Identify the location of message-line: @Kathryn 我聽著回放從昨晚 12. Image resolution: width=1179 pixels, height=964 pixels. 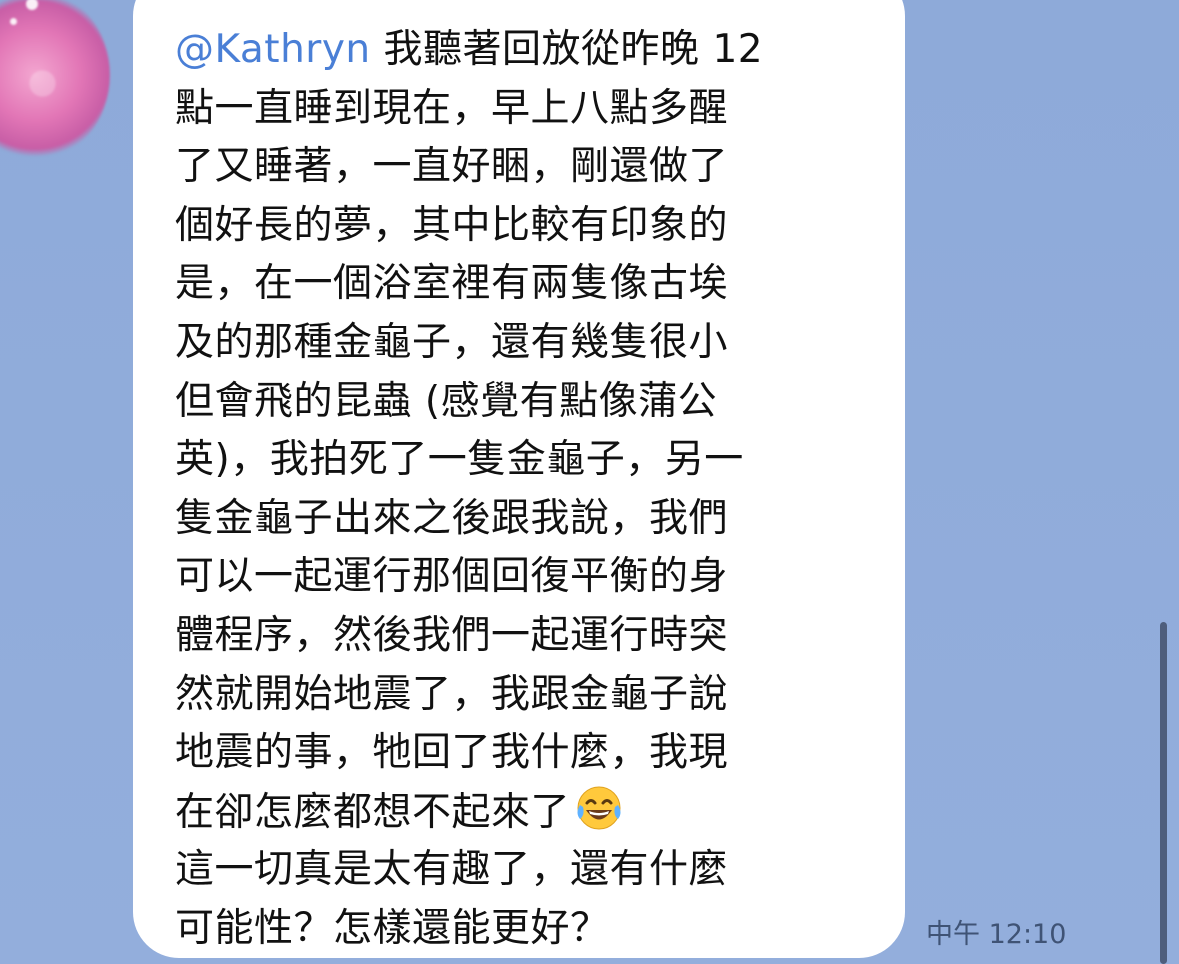
(525, 50).